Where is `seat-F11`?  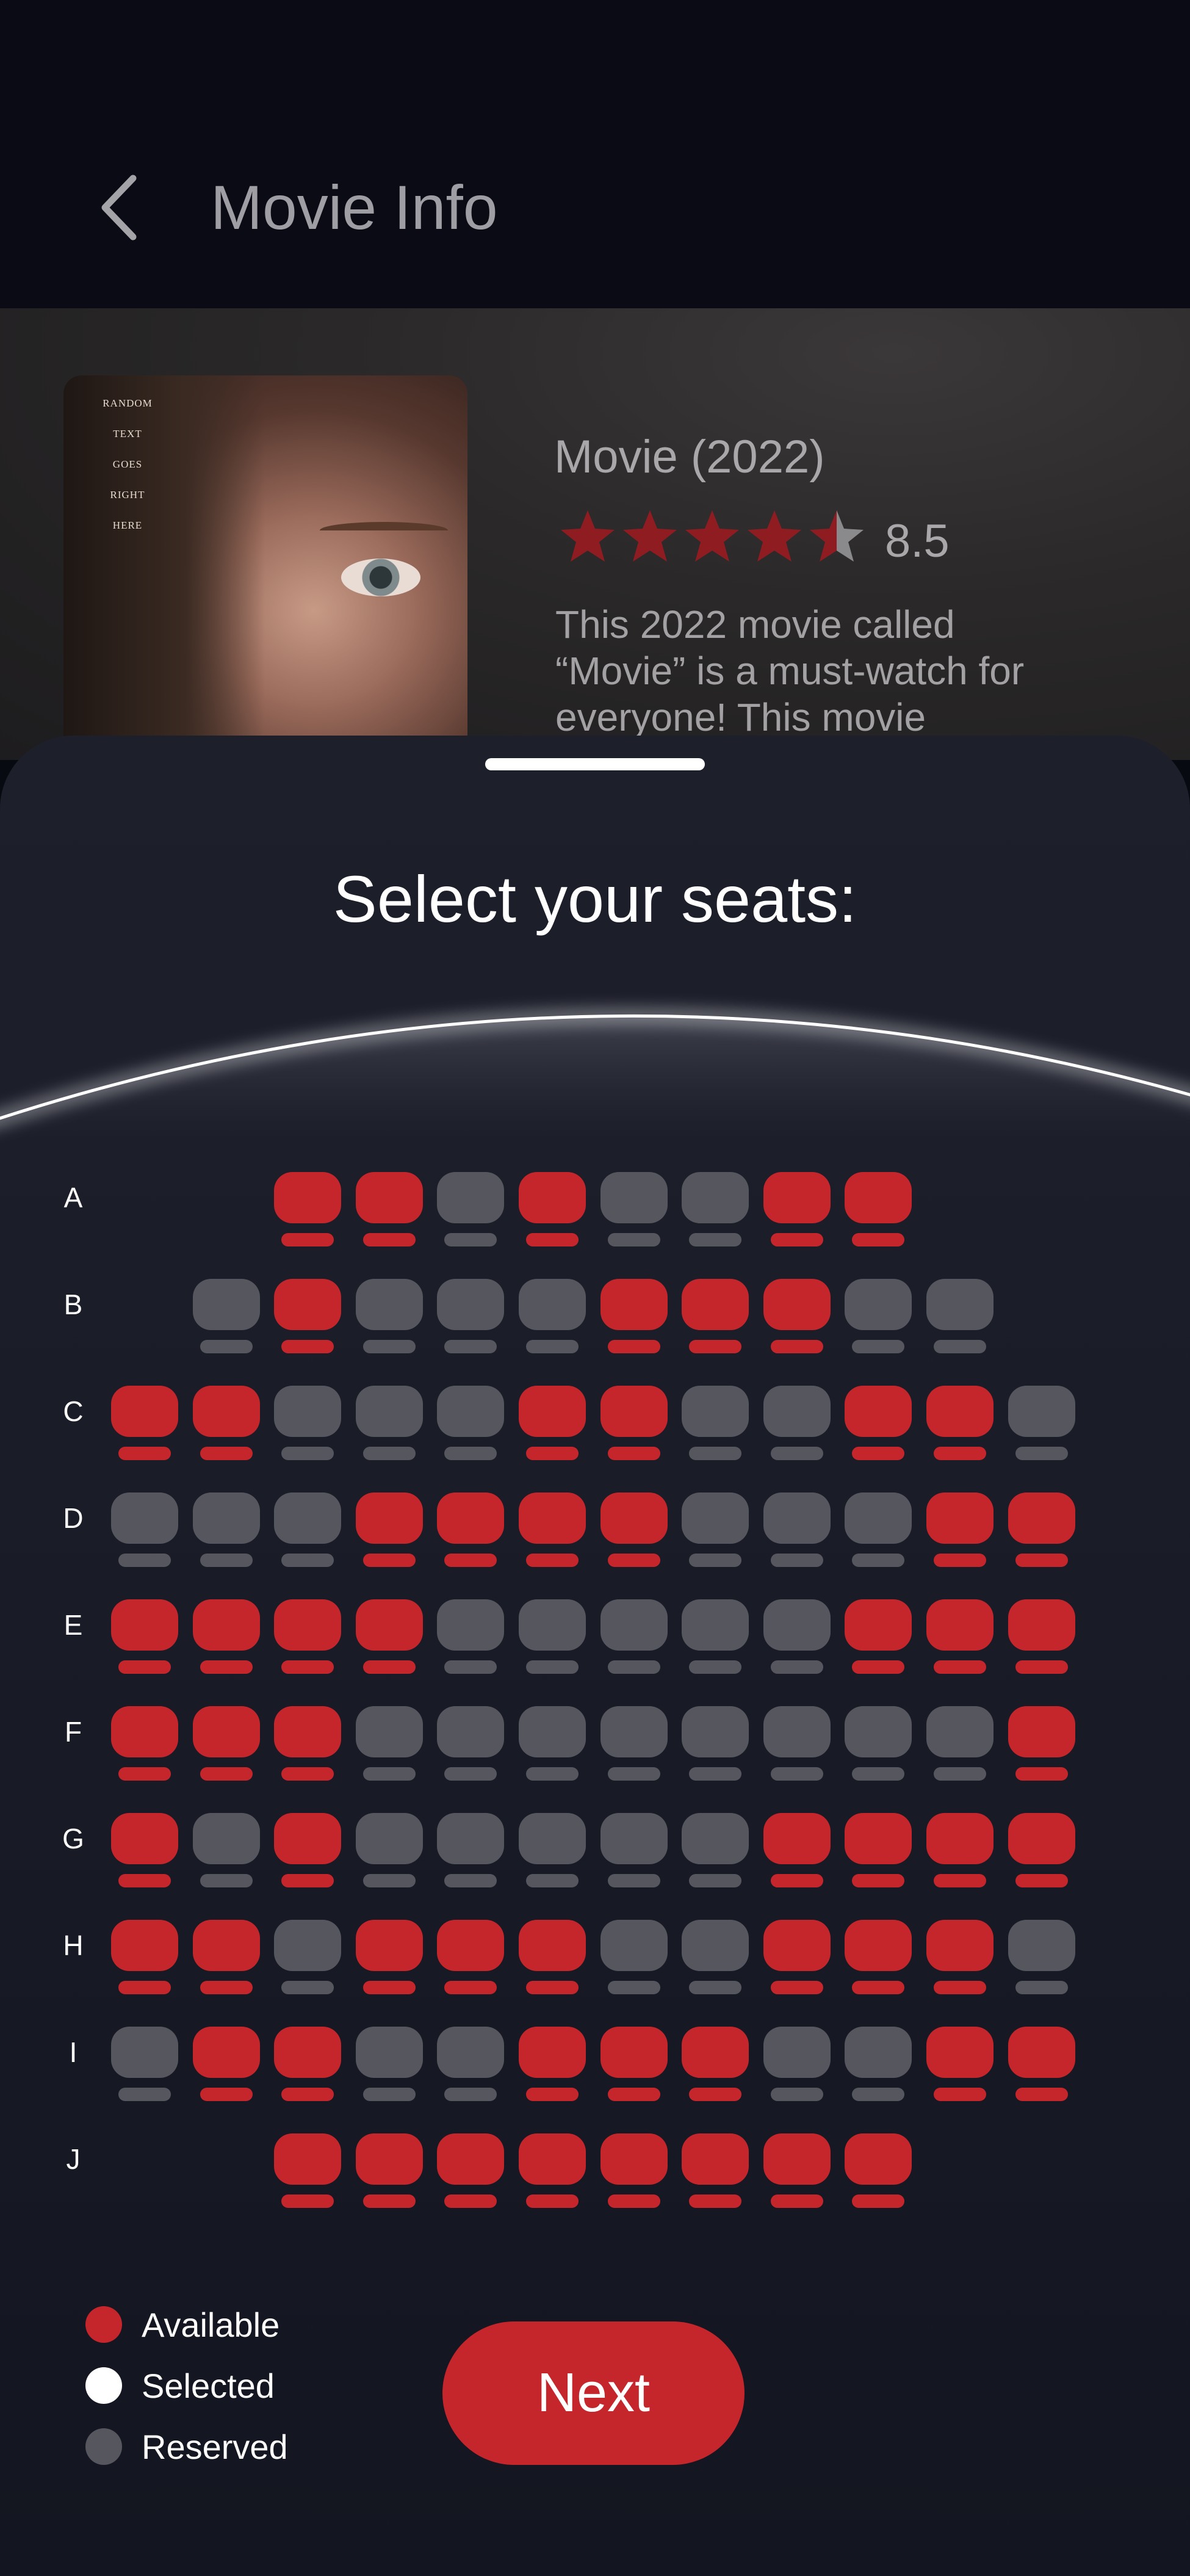 seat-F11 is located at coordinates (960, 1745).